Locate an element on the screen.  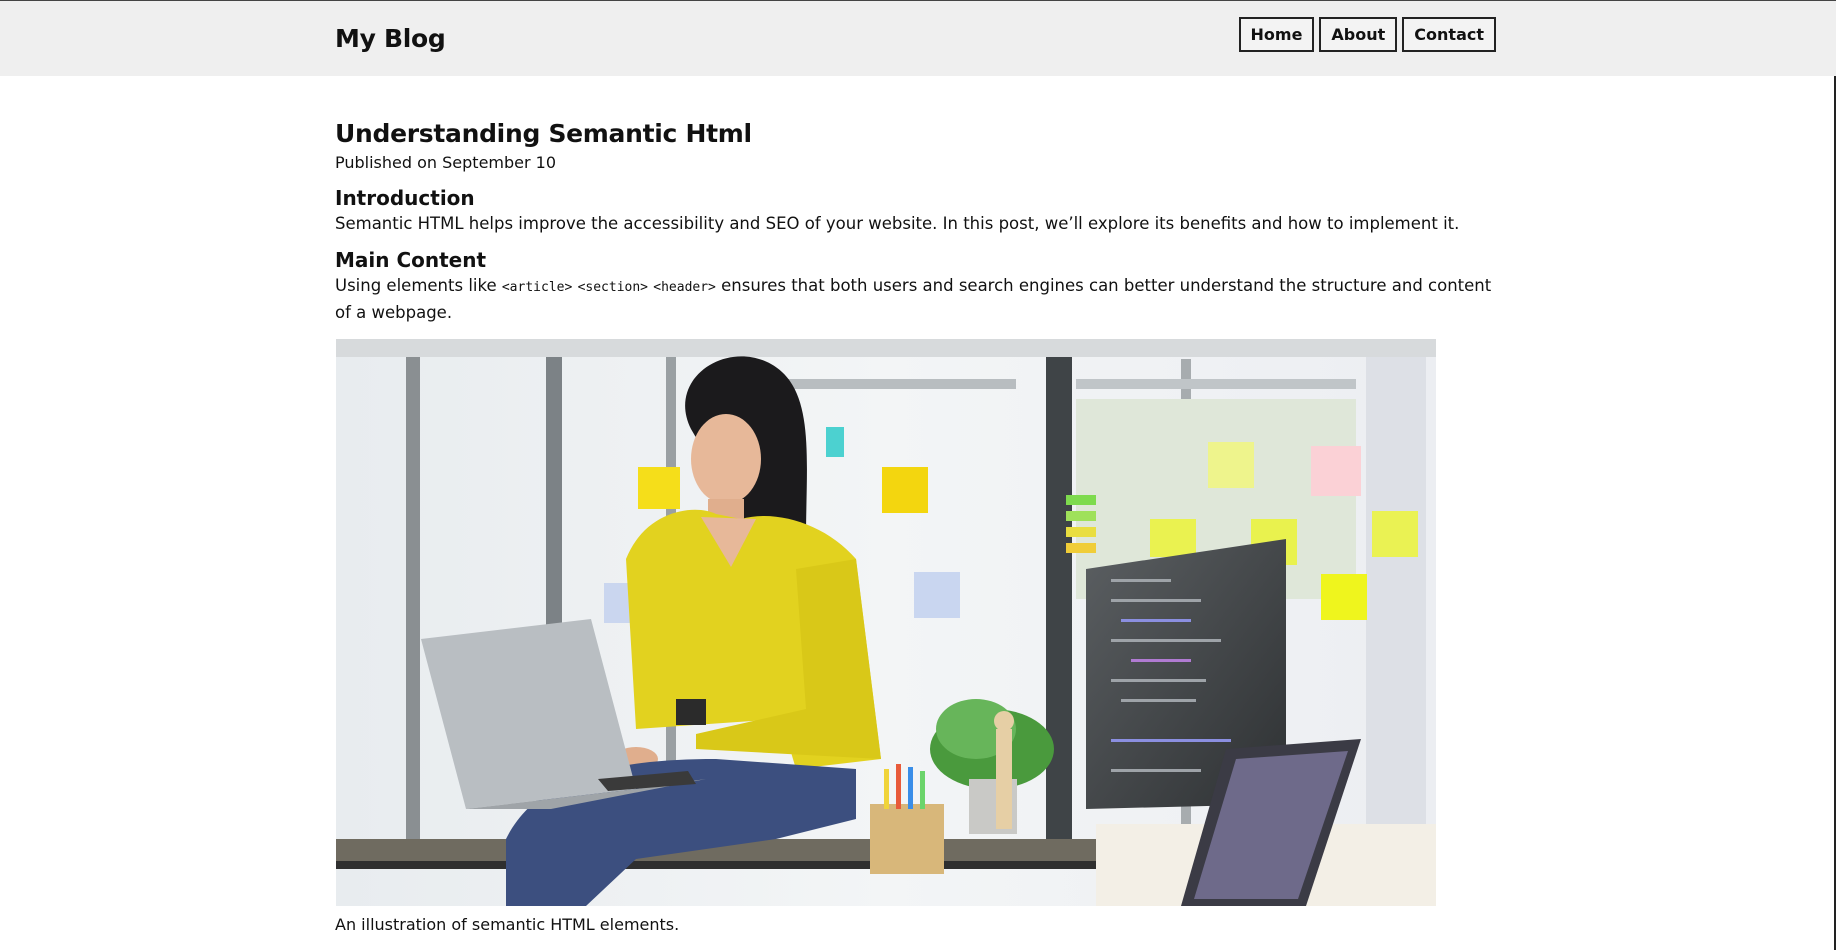
code-article-tag: <article> is located at coordinates (537, 287).